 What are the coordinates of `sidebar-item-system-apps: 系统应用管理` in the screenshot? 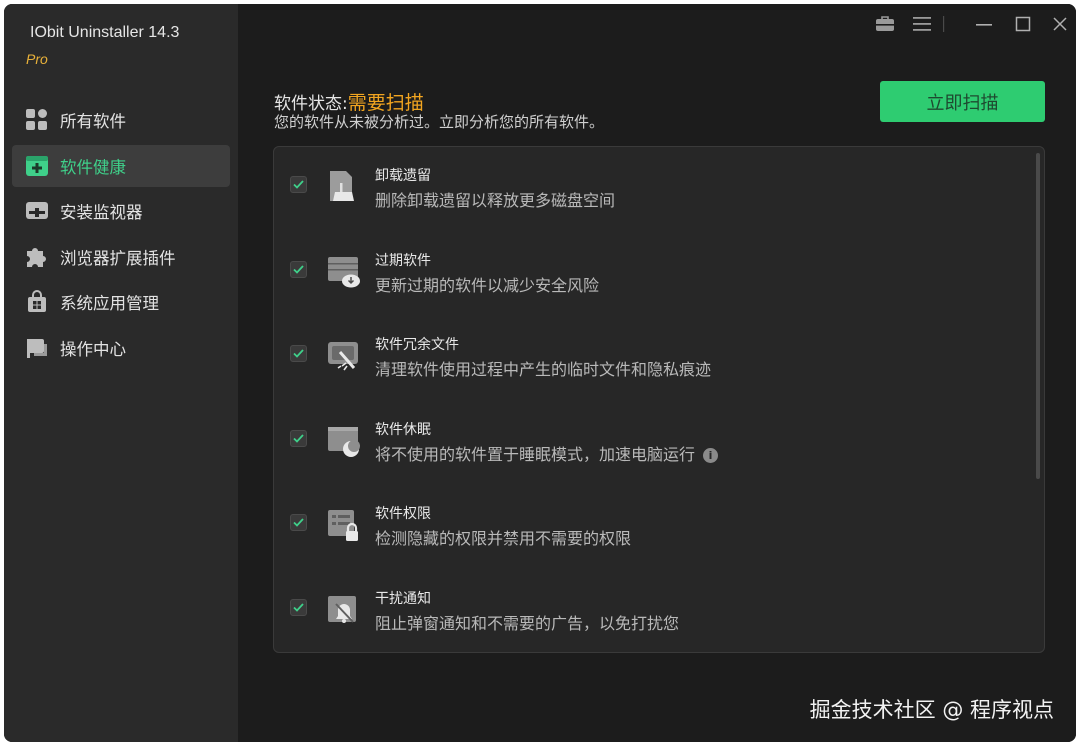 It's located at (121, 302).